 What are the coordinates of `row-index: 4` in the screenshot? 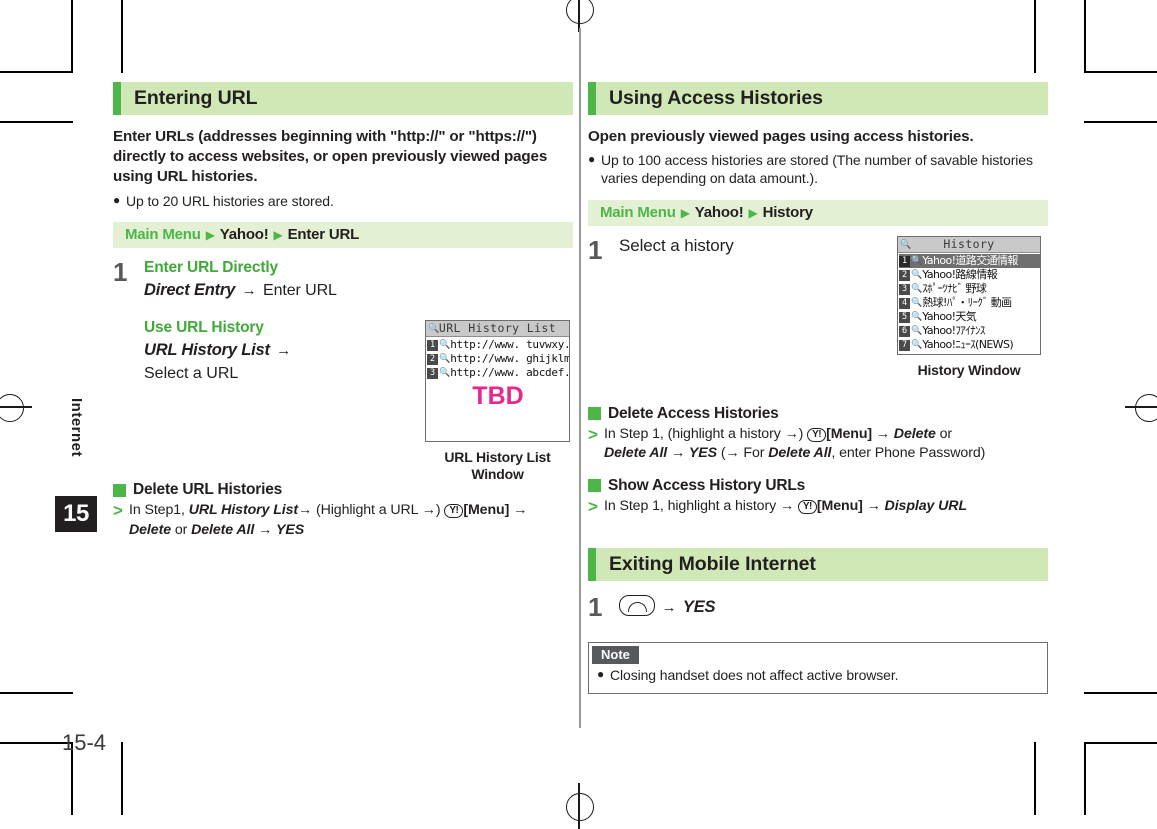 It's located at (904, 303).